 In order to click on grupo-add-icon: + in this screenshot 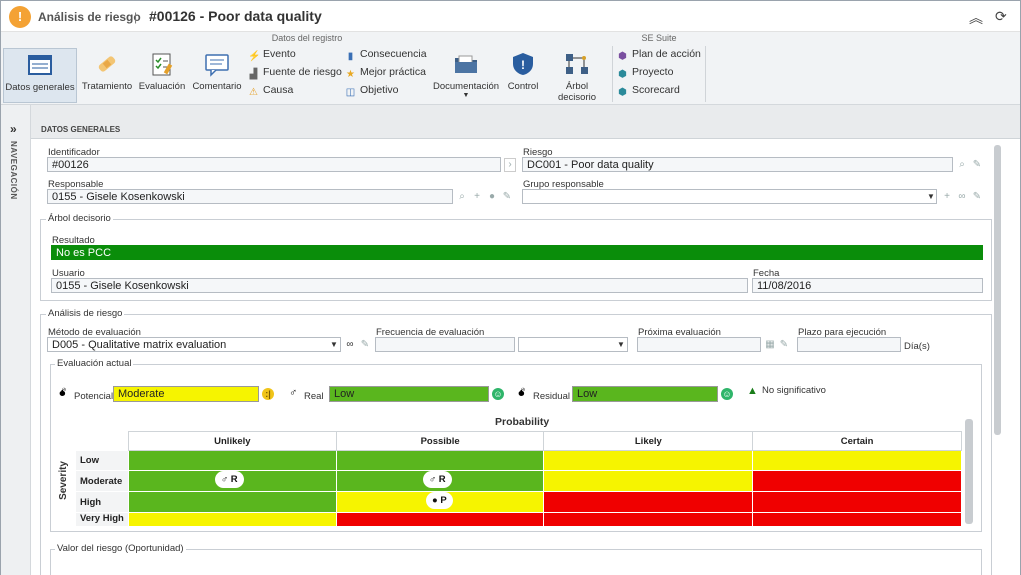, I will do `click(947, 197)`.